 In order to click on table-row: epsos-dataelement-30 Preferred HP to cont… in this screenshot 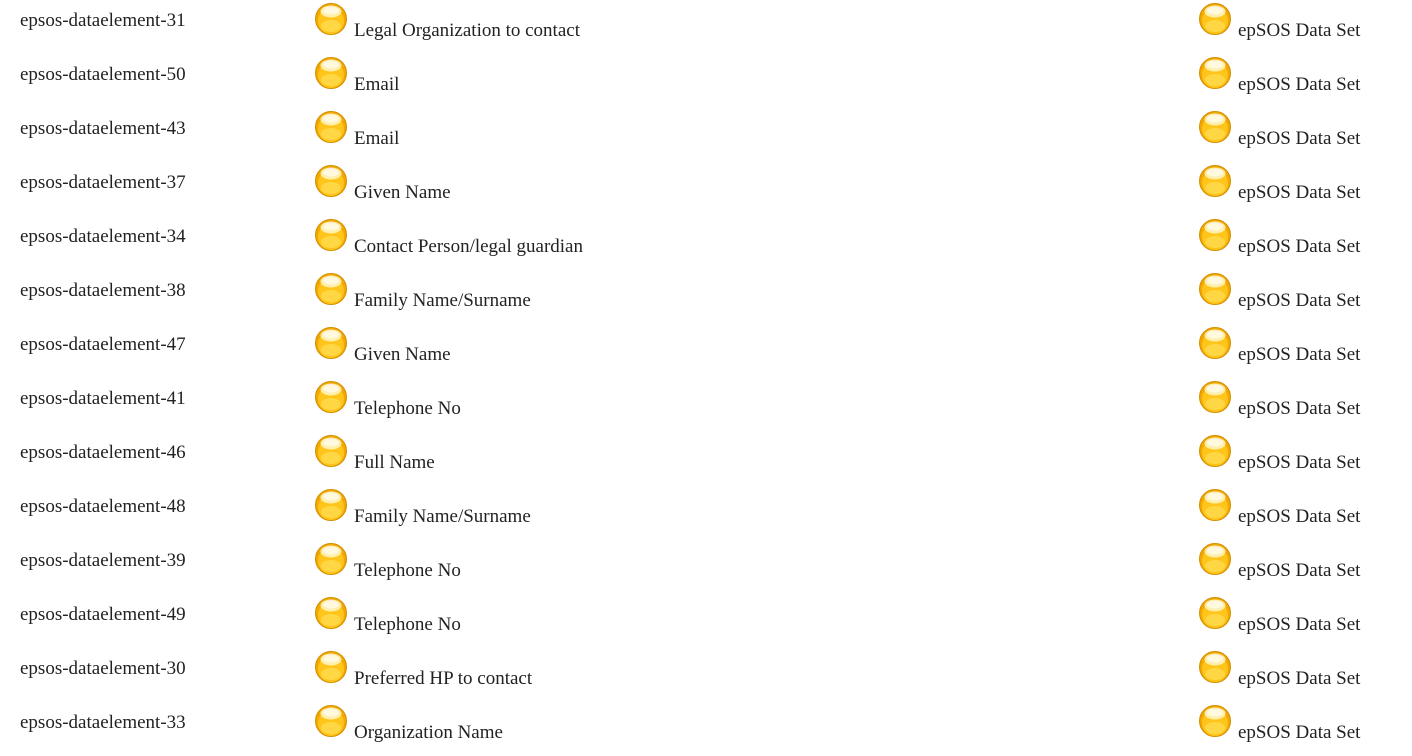, I will do `click(706, 675)`.